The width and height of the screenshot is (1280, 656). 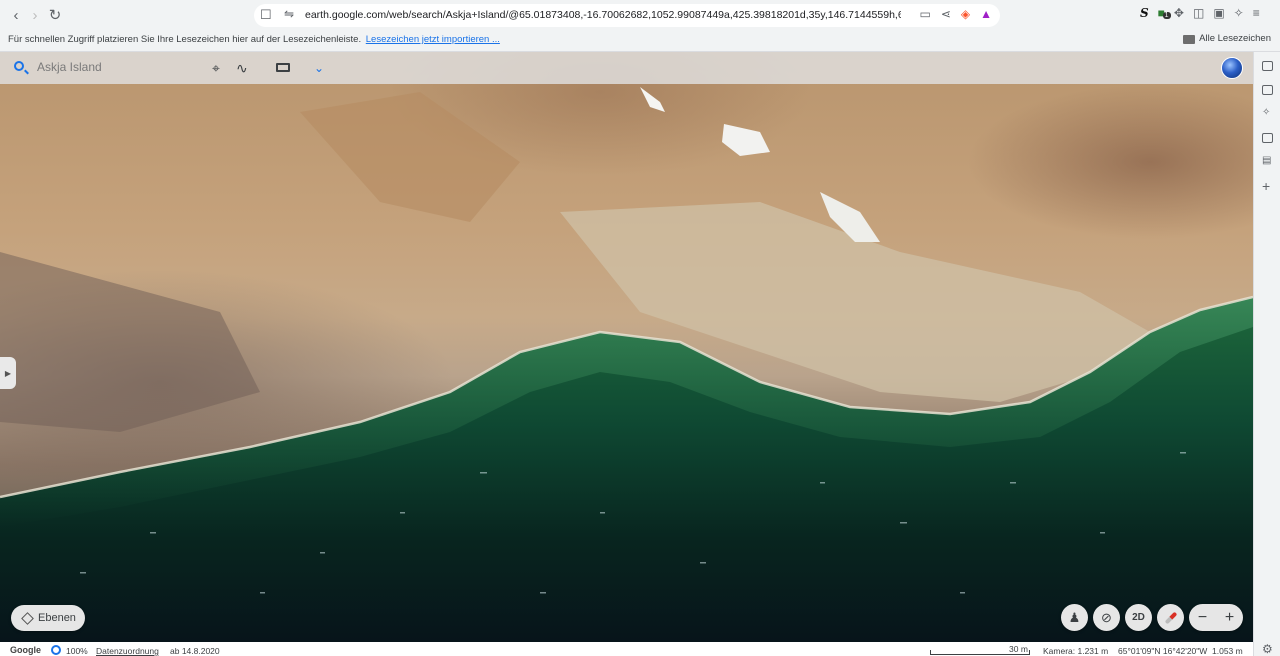 What do you see at coordinates (242, 68) in the screenshot?
I see `draw-path-icon: ∿` at bounding box center [242, 68].